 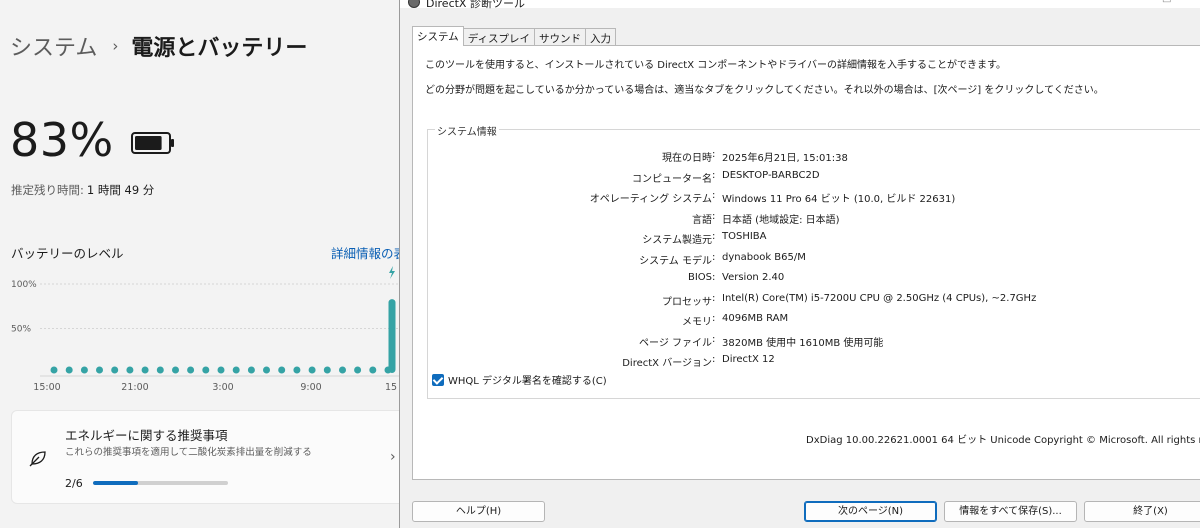 What do you see at coordinates (1142, 511) in the screenshot?
I see `exit-button: 終了(X)` at bounding box center [1142, 511].